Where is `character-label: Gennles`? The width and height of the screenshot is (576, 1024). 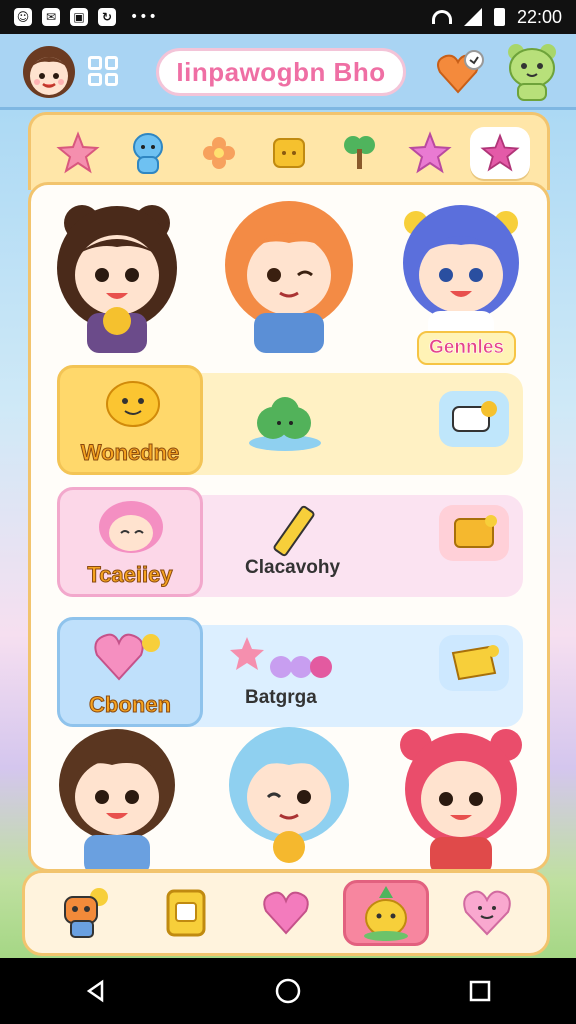 character-label: Gennles is located at coordinates (466, 348).